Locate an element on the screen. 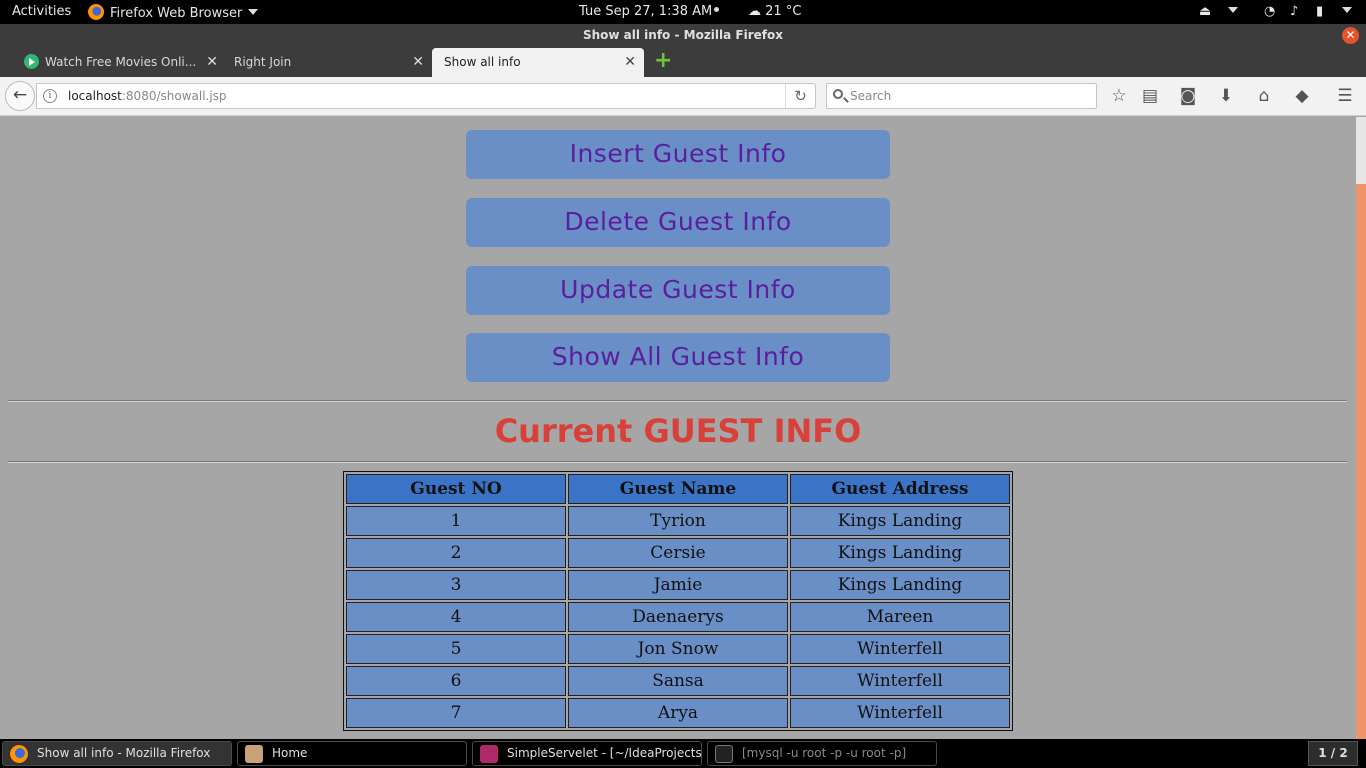 The width and height of the screenshot is (1366, 768). page-scrollbar is located at coordinates (1361, 428).